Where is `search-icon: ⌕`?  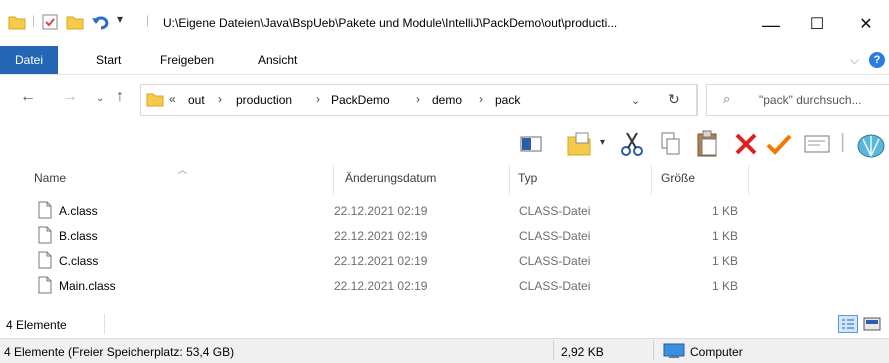 search-icon: ⌕ is located at coordinates (727, 98).